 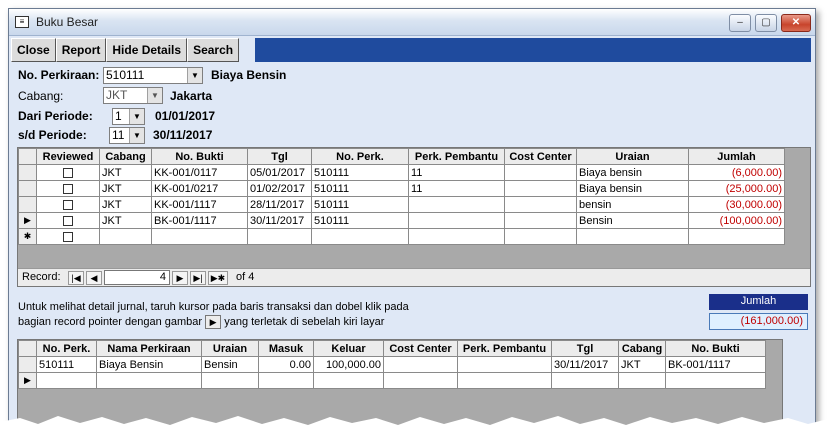 I want to click on report-button: Report, so click(x=81, y=50).